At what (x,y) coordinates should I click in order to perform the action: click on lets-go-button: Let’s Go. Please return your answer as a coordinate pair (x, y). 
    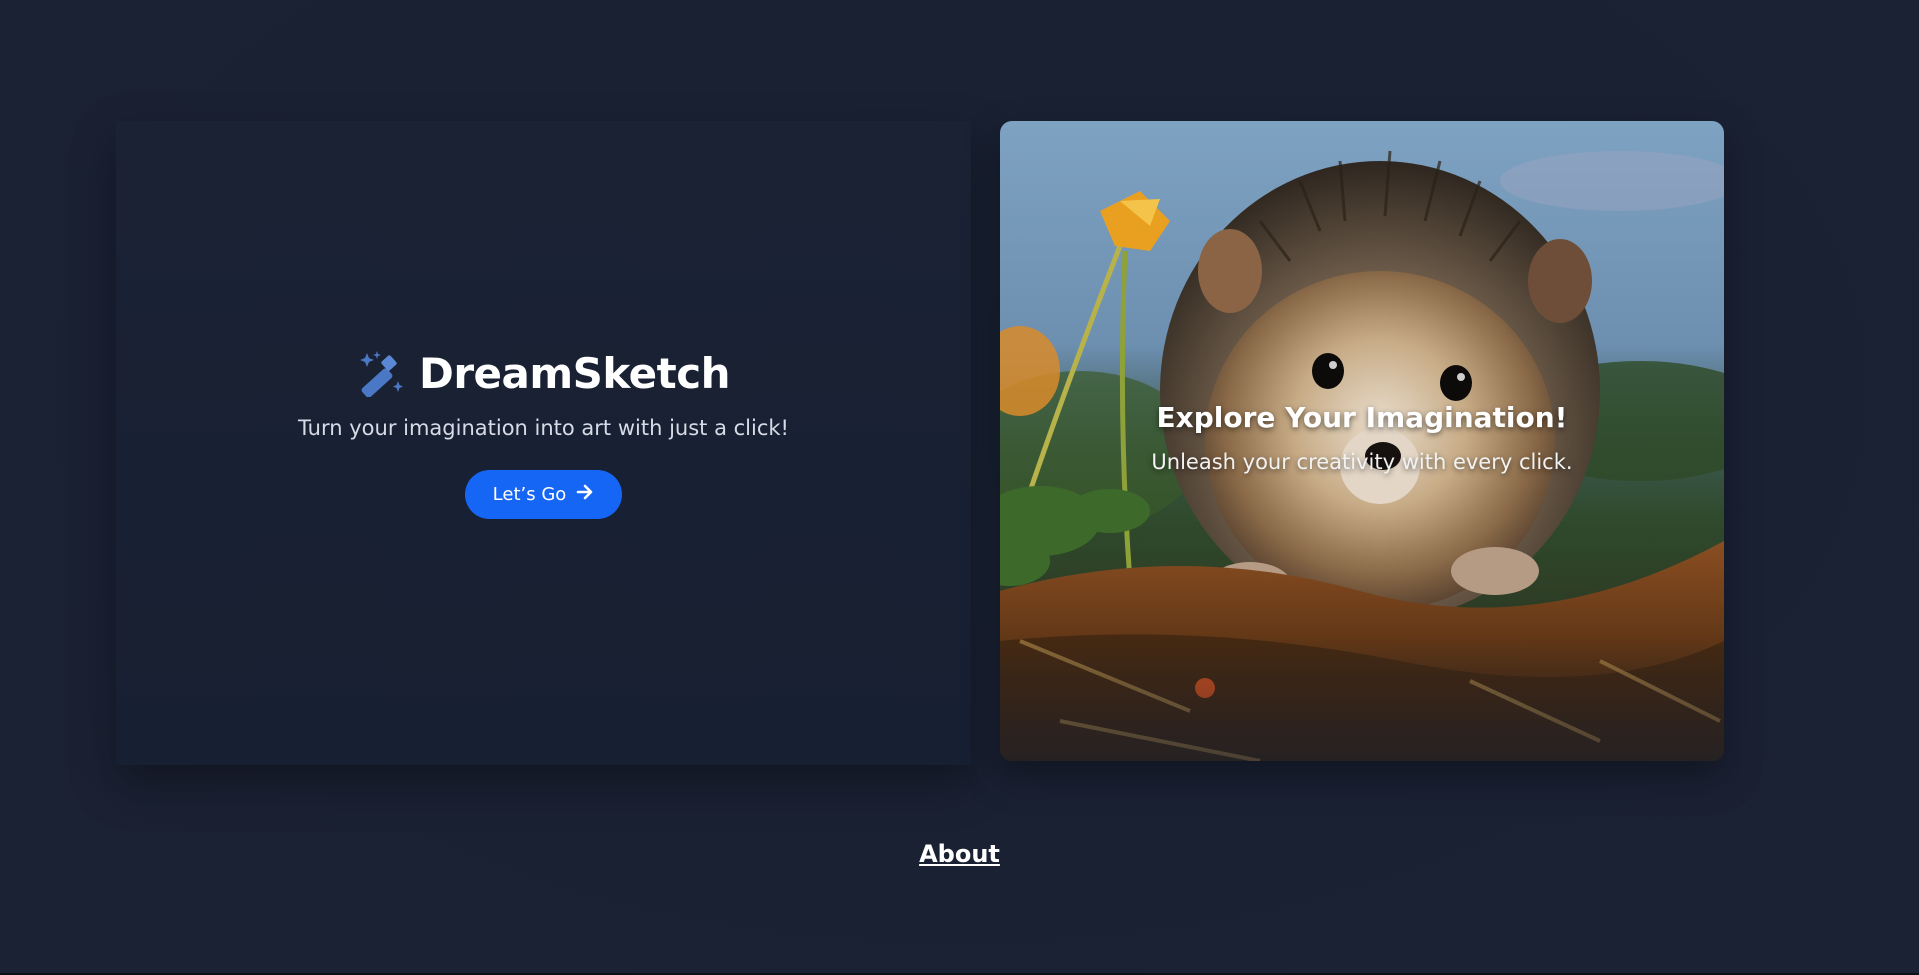
    Looking at the image, I should click on (543, 494).